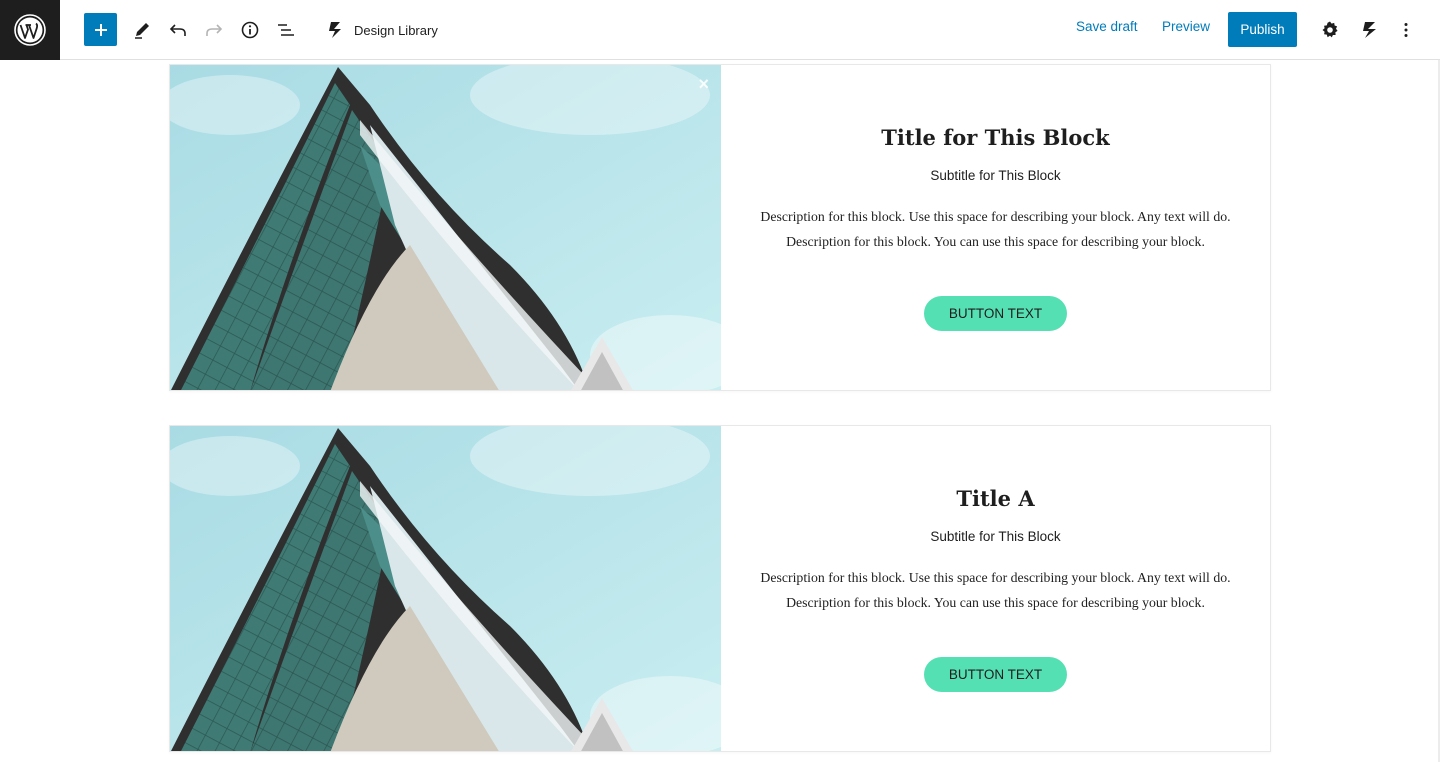  I want to click on gear-icon, so click(1330, 29).